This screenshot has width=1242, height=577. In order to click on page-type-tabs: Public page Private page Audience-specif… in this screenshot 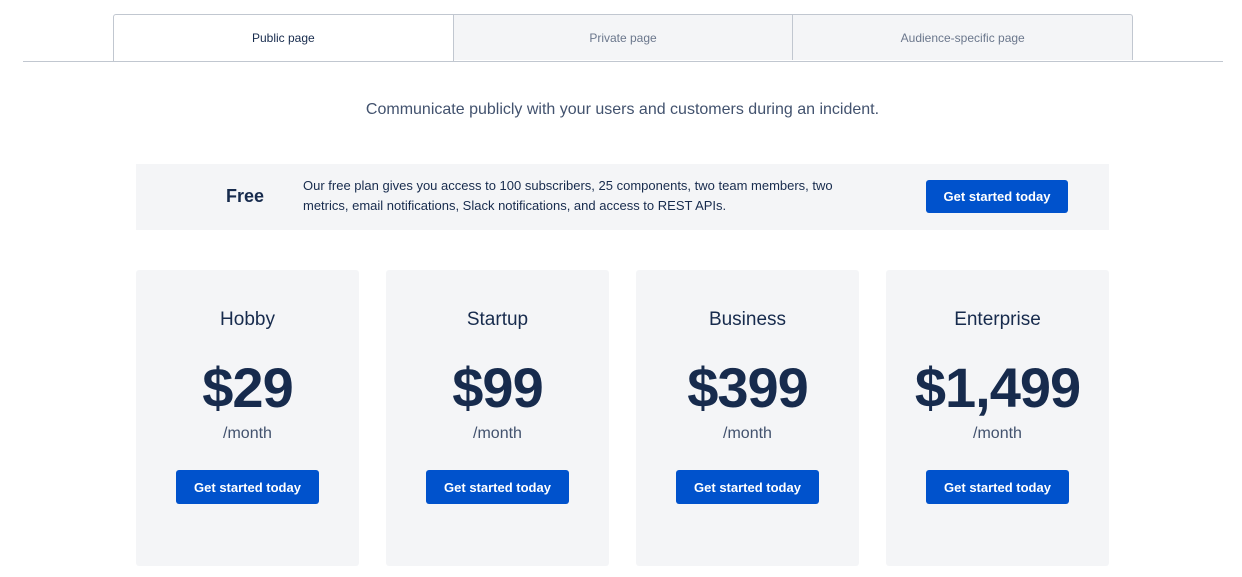, I will do `click(623, 37)`.